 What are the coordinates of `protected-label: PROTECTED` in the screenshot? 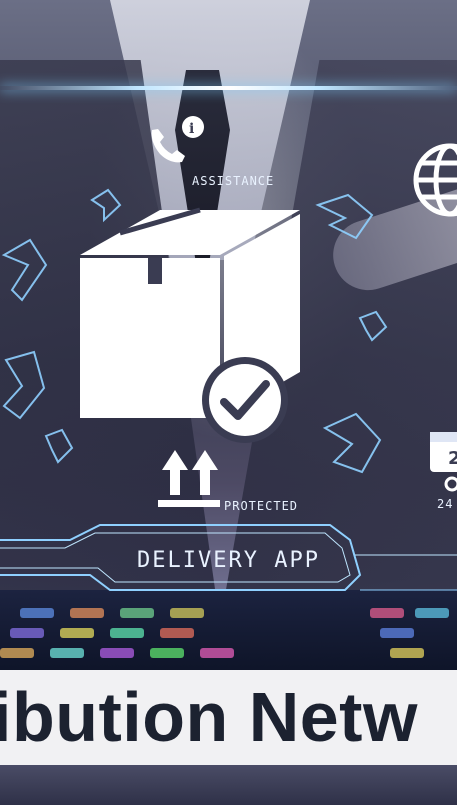 It's located at (261, 506).